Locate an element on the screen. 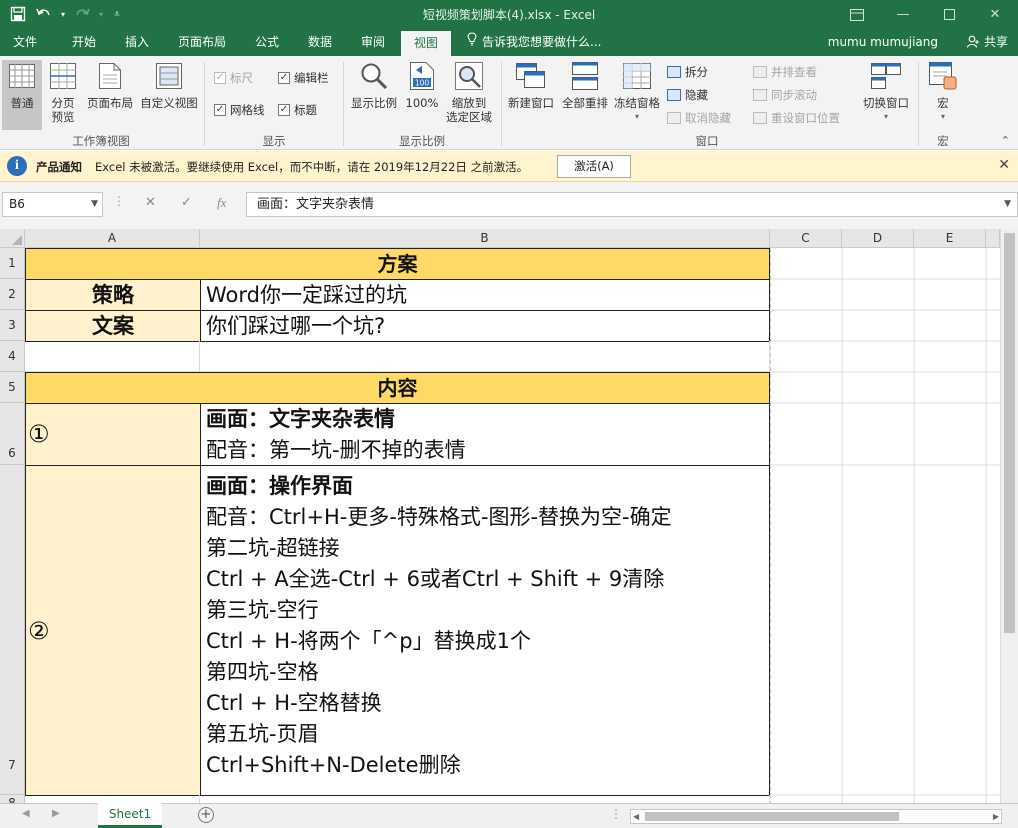 This screenshot has height=828, width=1018. cell-b7-line-2: 配音：Ctrl+H-更多-特殊格式-图形-替换为空-确定 is located at coordinates (439, 517).